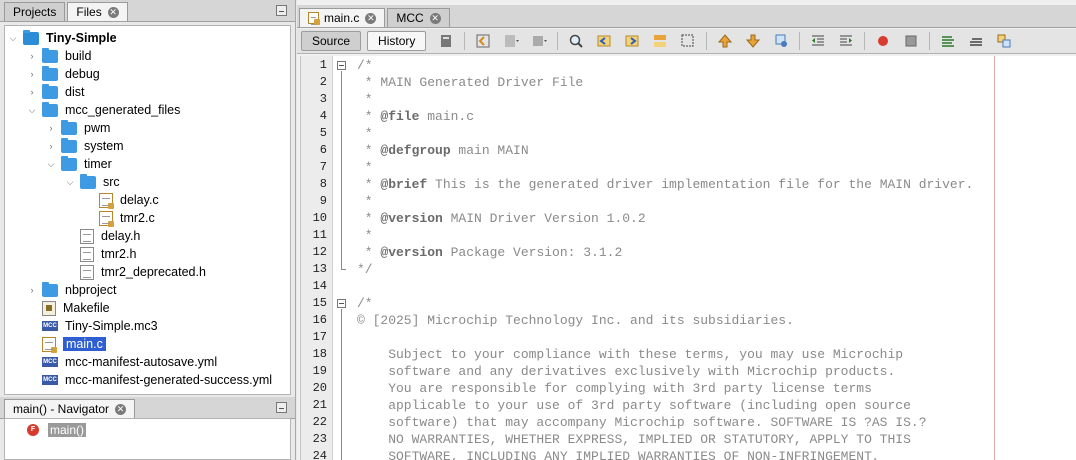 This screenshot has width=1076, height=460. Describe the element at coordinates (323, 201) in the screenshot. I see `line-number: 9` at that location.